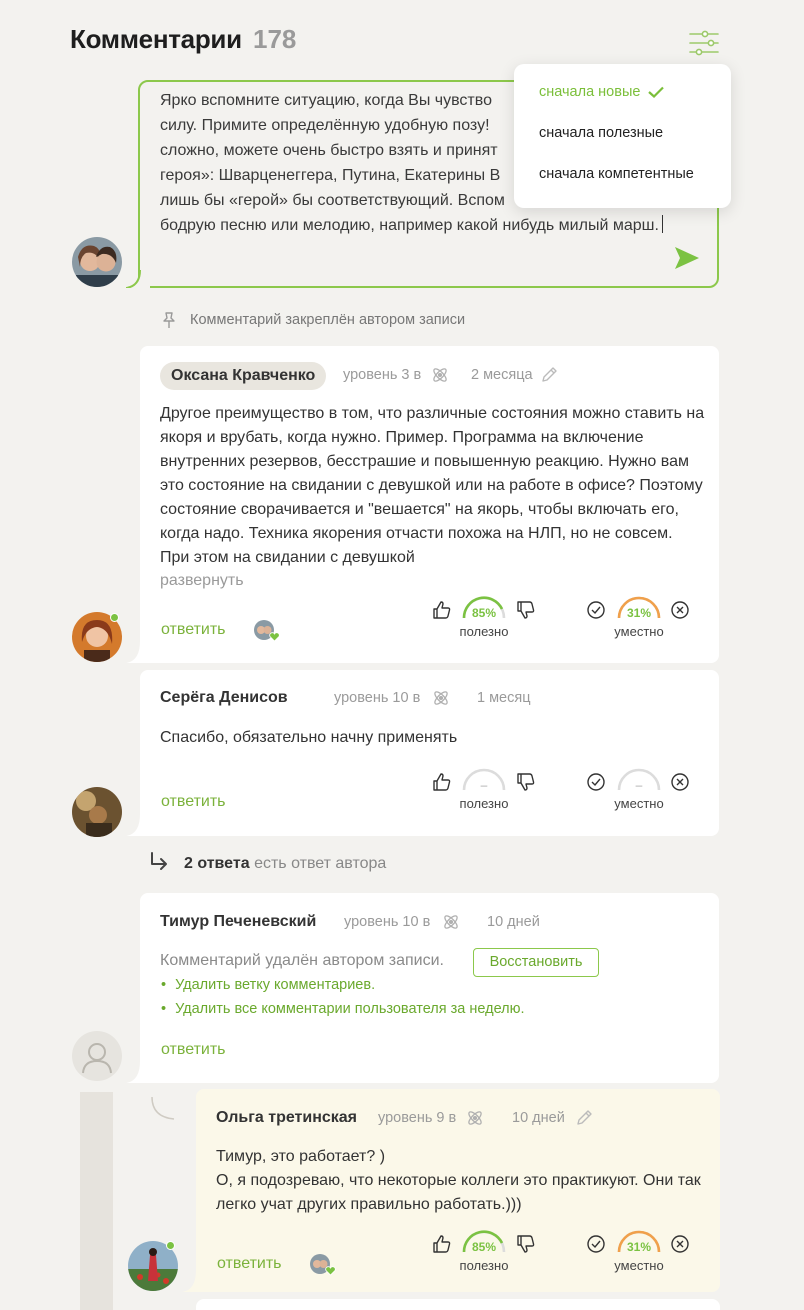 This screenshot has height=1310, width=804. I want to click on useful-value: –, so click(484, 785).